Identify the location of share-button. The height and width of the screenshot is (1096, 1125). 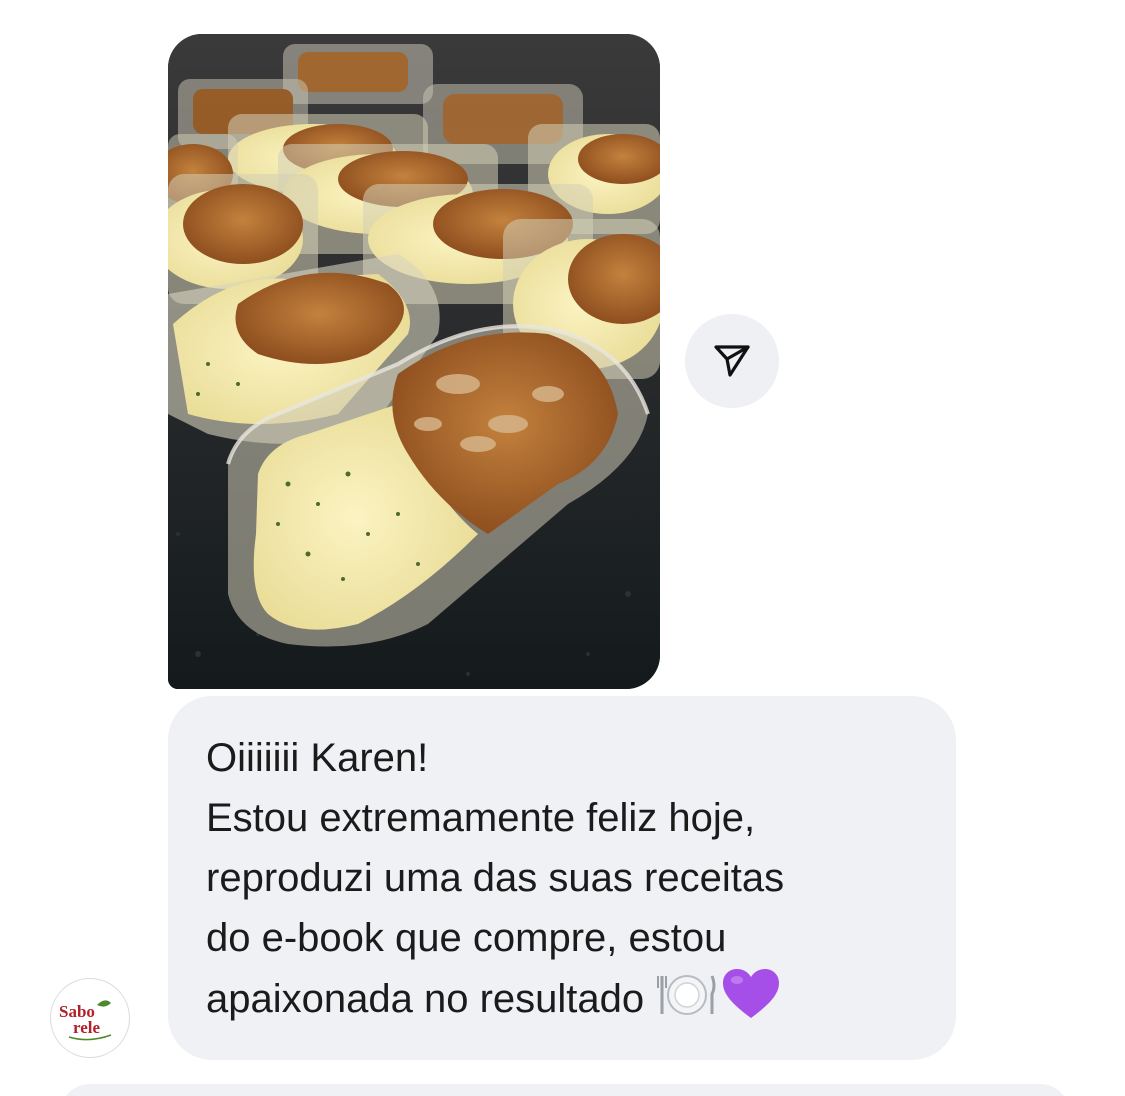
(732, 361).